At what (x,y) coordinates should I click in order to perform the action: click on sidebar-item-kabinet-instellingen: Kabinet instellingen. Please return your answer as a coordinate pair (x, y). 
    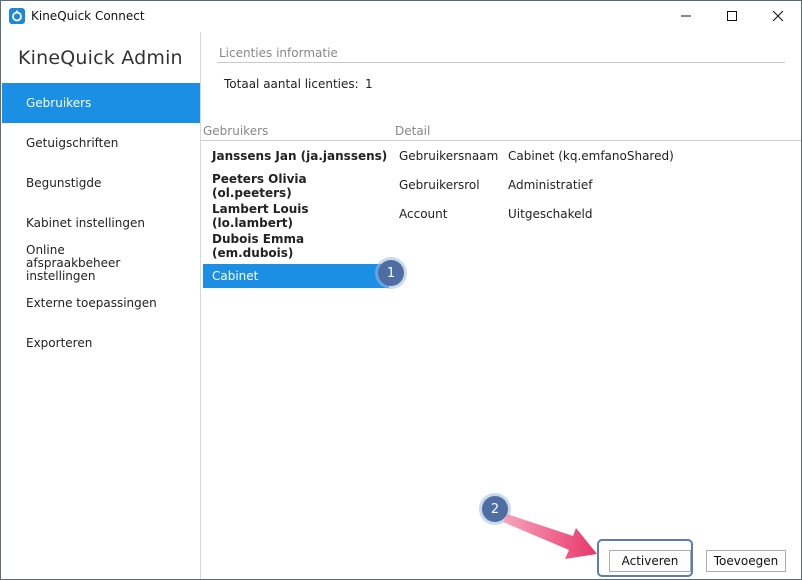
    Looking at the image, I should click on (101, 223).